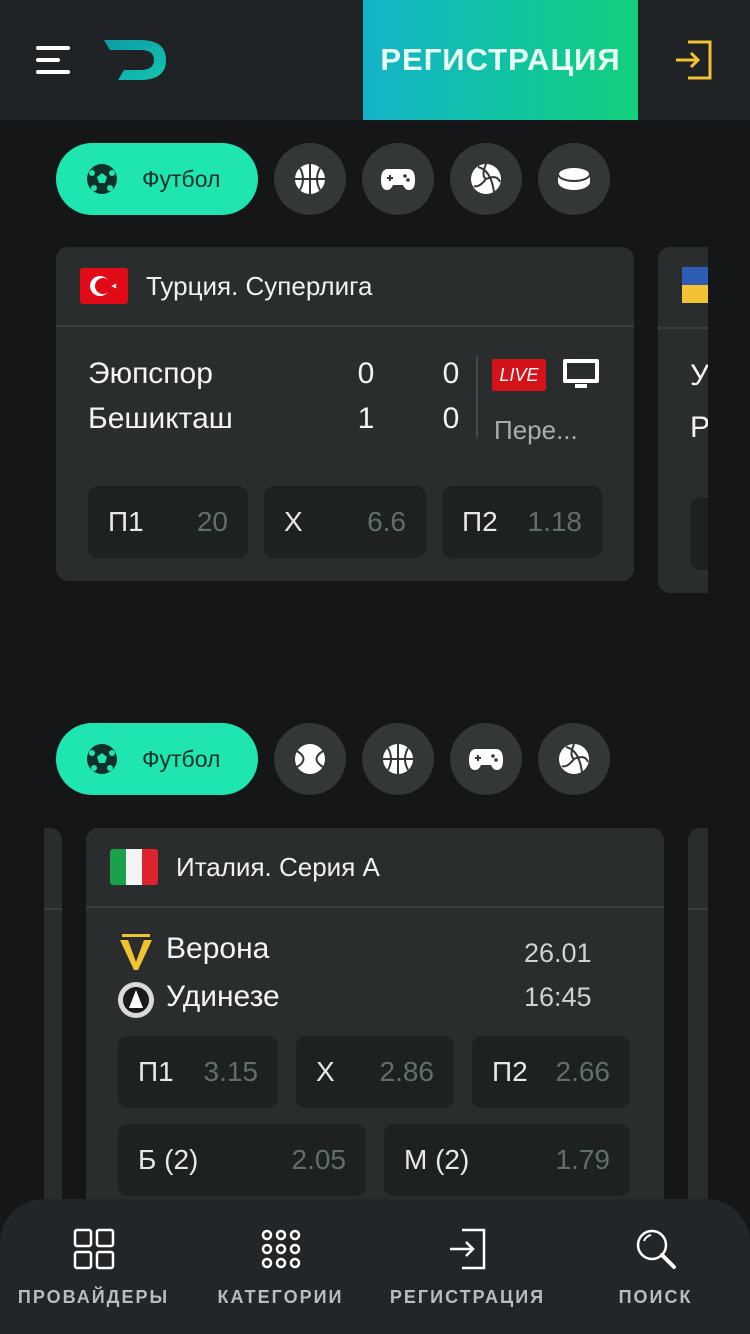  Describe the element at coordinates (467, 1297) in the screenshot. I see `nav-label: РЕГИСТРАЦИЯ` at that location.